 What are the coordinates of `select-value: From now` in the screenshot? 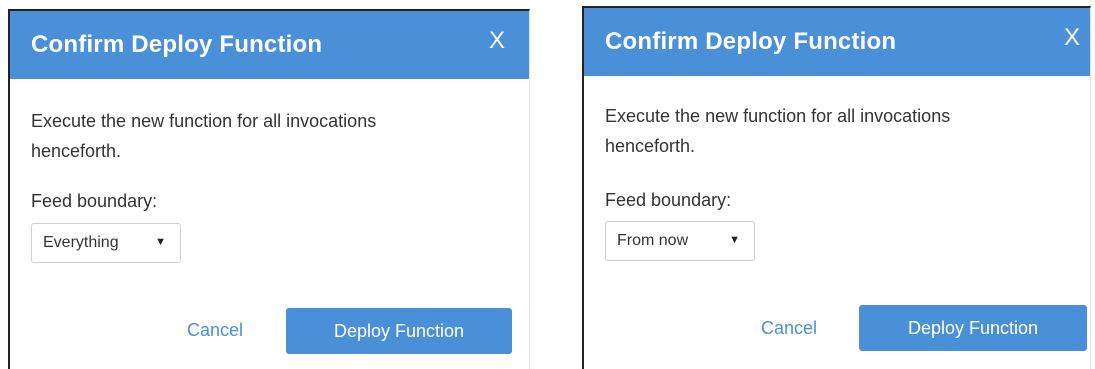 It's located at (653, 240).